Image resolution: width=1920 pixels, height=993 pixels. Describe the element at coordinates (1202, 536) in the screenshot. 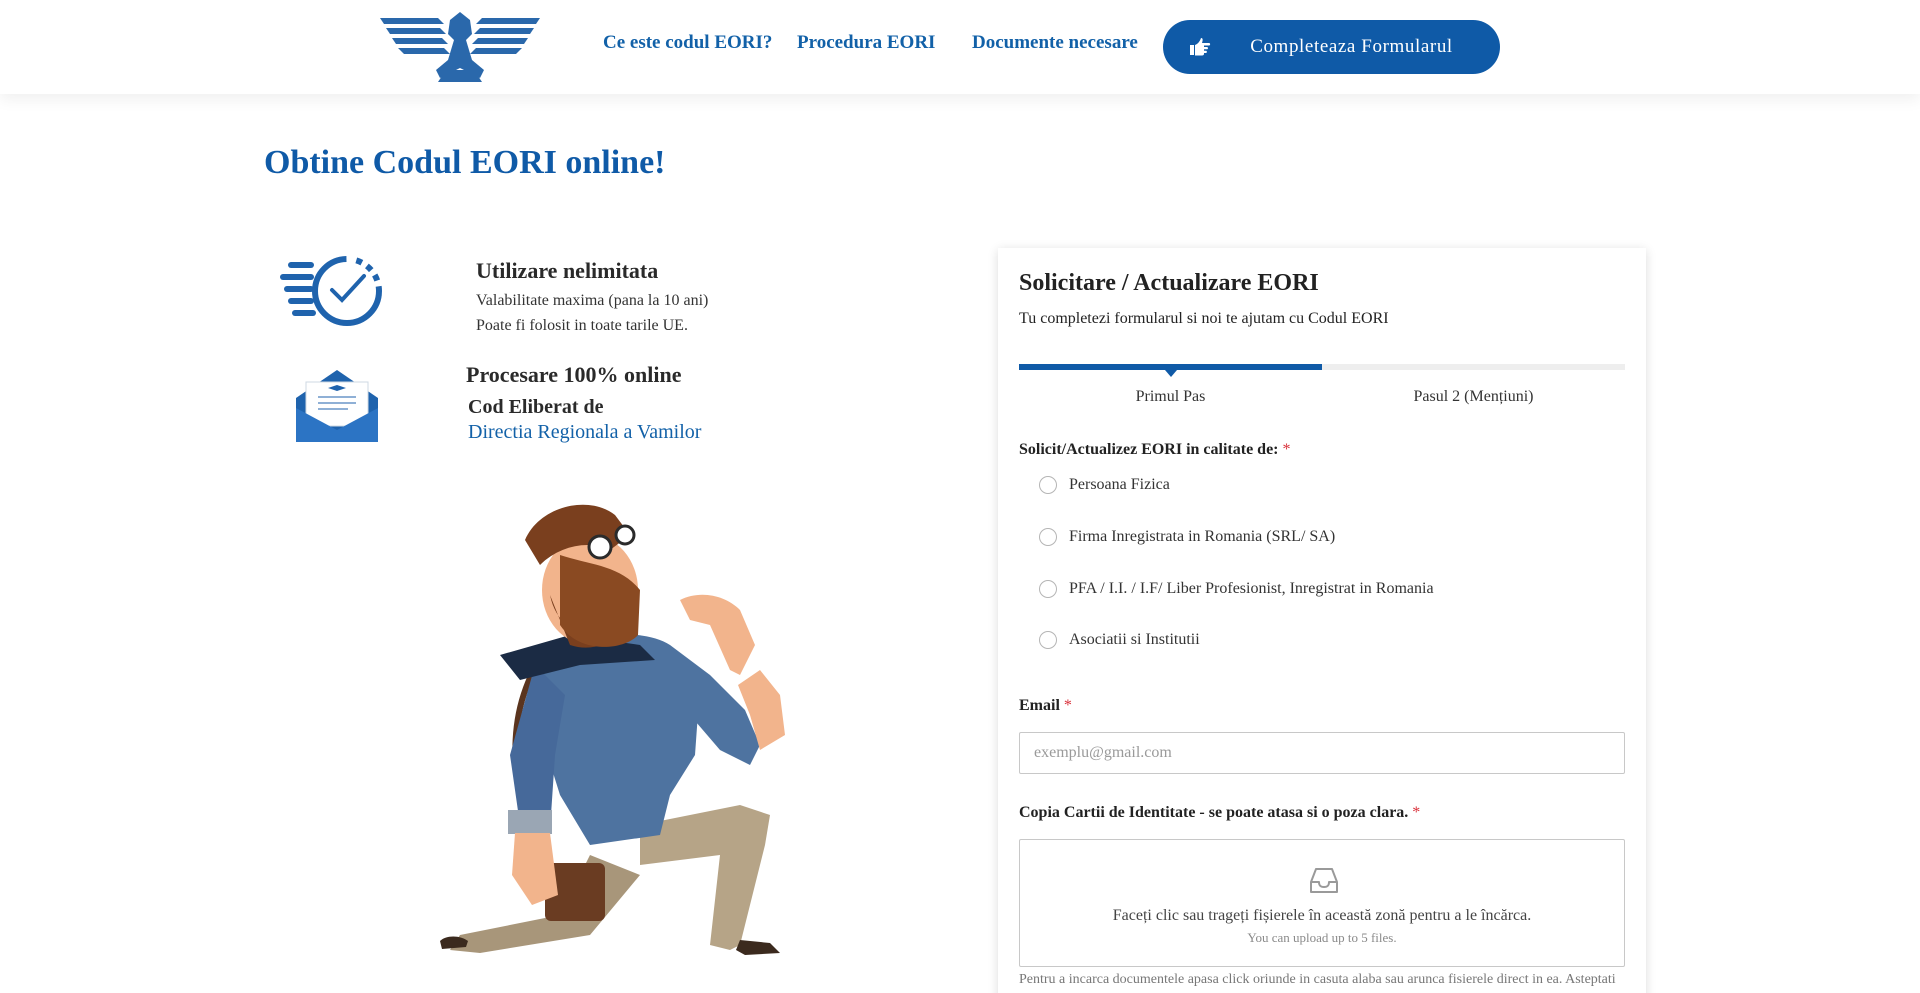

I see `radio-label: Firma Inregistrata in Romania (SRL/ SA)` at that location.